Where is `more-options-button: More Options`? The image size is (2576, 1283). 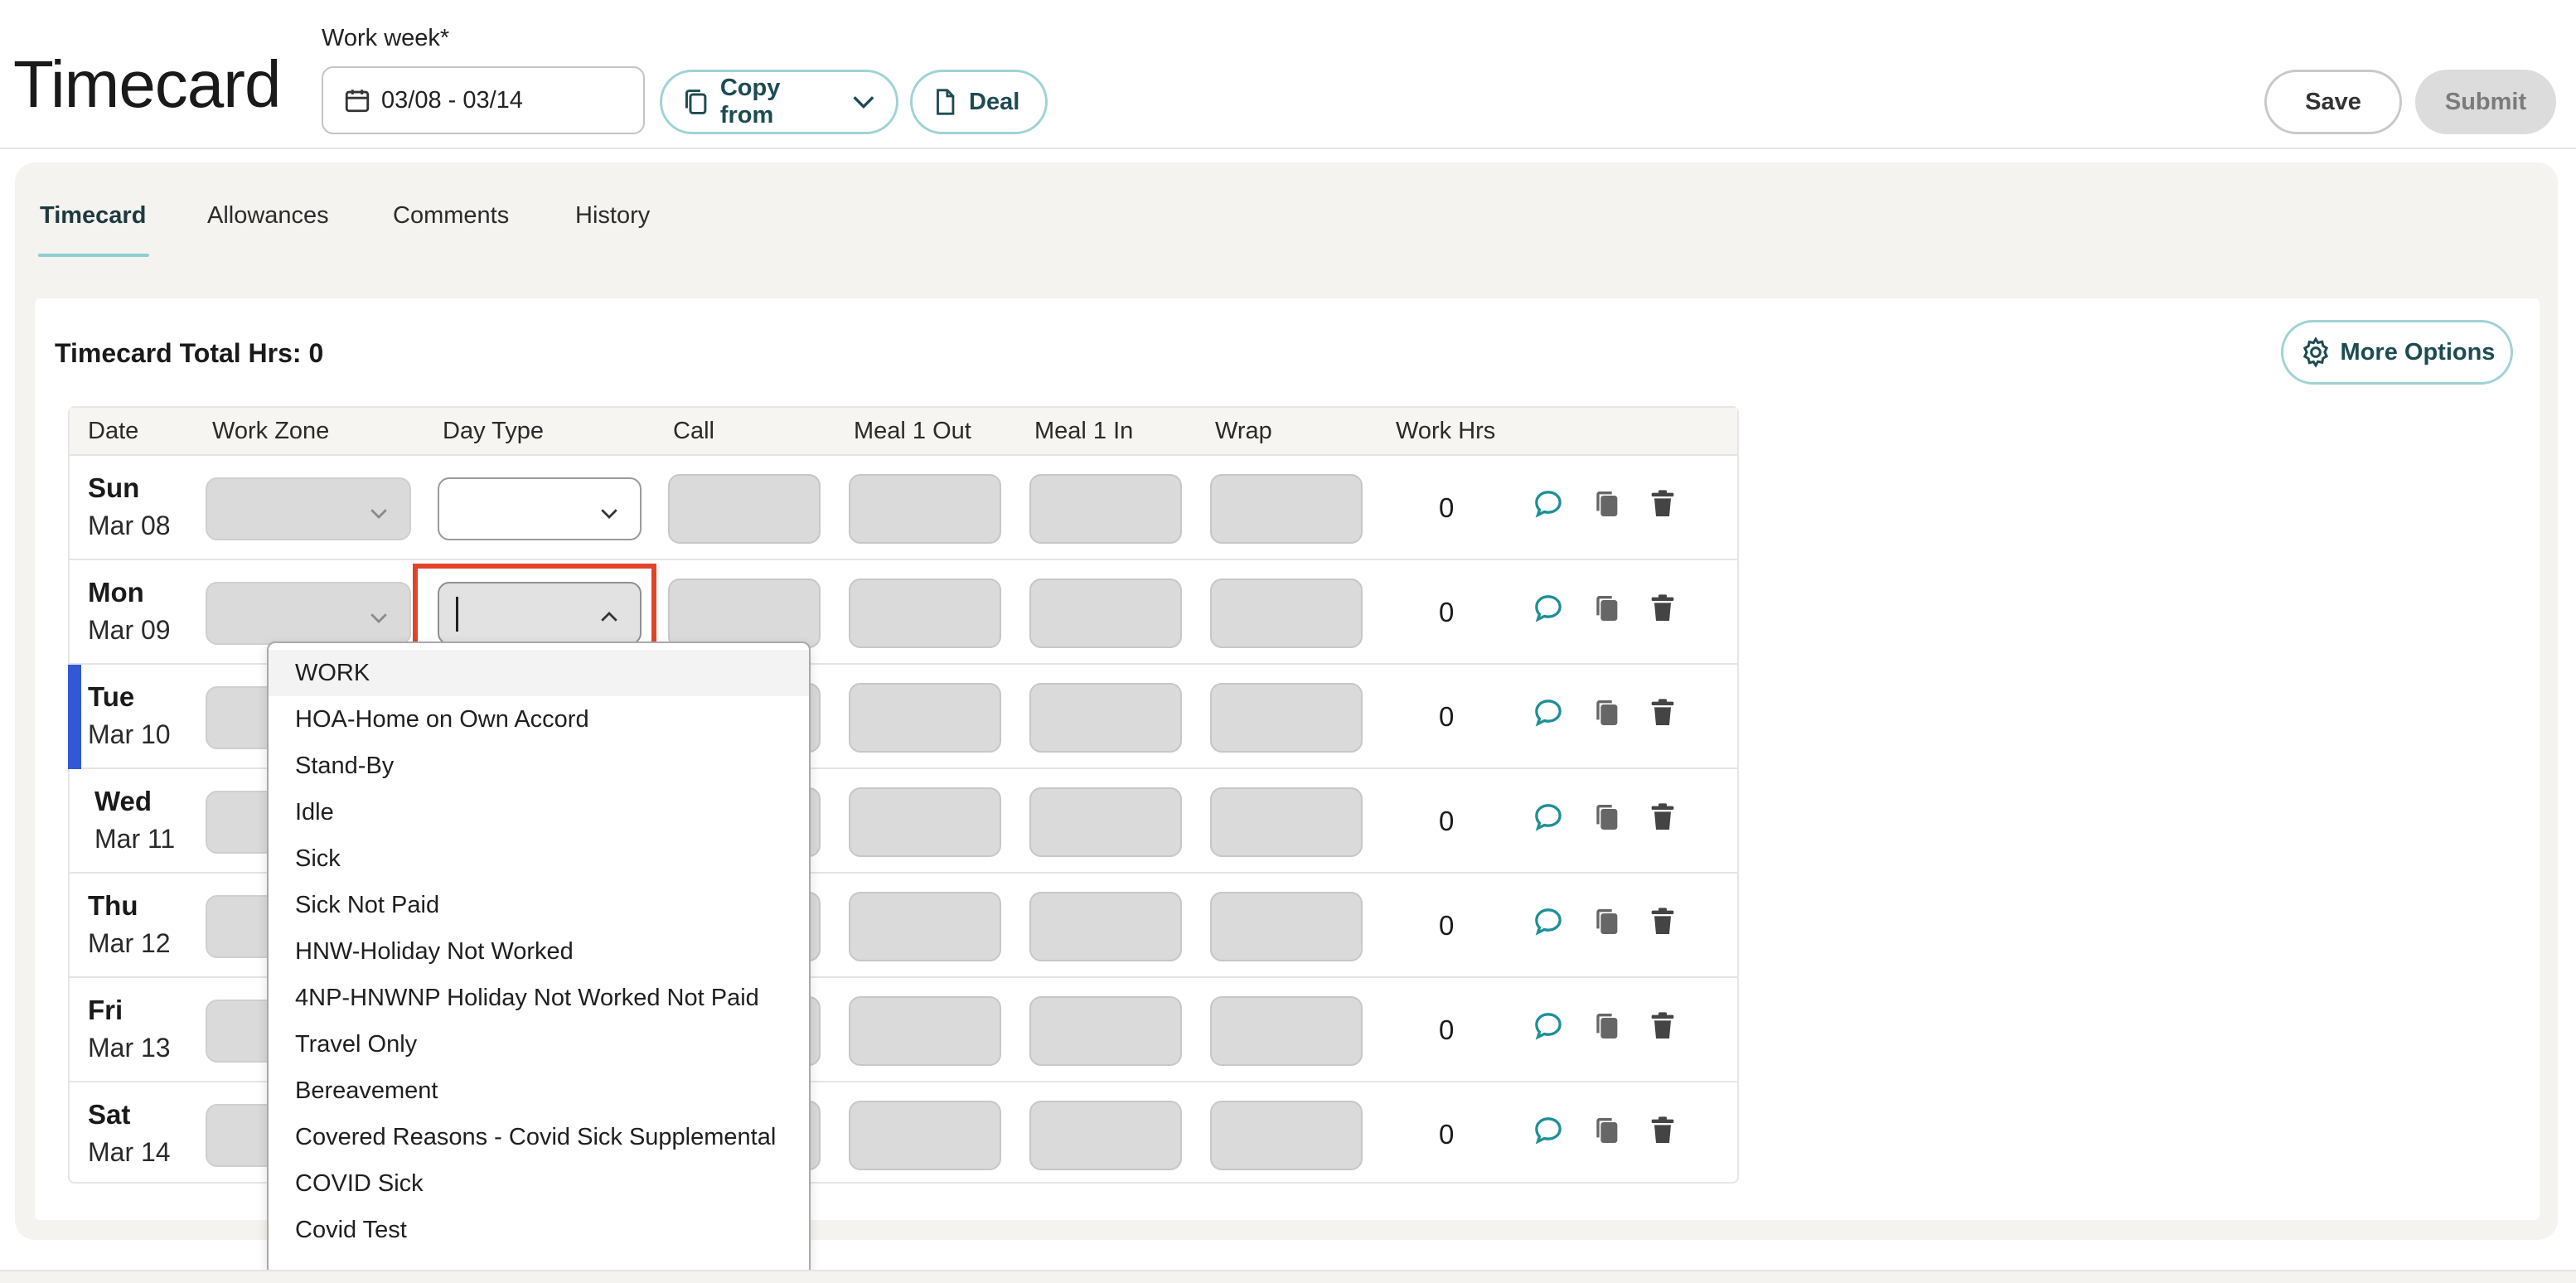
more-options-button: More Options is located at coordinates (2397, 352).